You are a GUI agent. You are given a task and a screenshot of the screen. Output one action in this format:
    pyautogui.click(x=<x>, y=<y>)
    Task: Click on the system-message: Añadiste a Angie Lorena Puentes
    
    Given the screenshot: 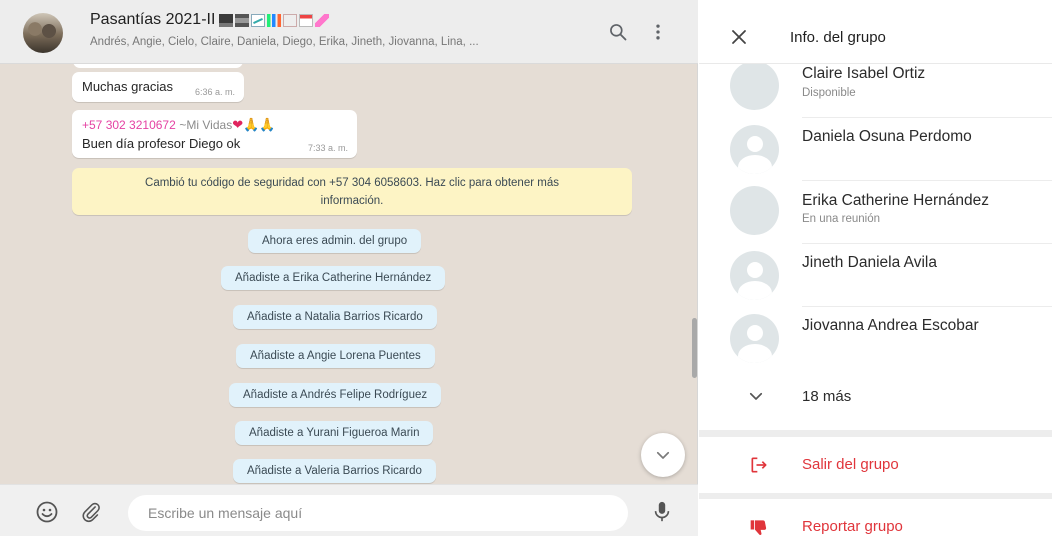 What is the action you would take?
    pyautogui.click(x=335, y=356)
    